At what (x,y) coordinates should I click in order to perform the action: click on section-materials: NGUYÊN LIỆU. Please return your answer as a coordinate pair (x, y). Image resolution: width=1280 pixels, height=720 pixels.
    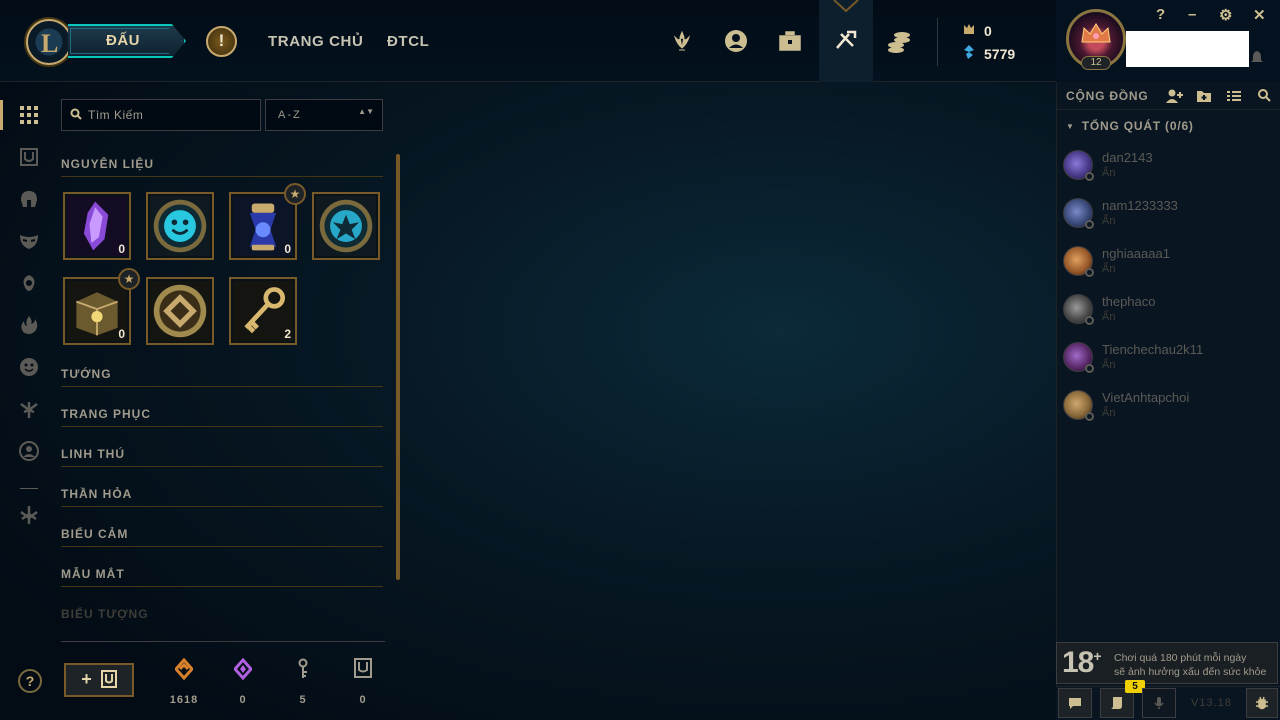
    Looking at the image, I should click on (107, 164).